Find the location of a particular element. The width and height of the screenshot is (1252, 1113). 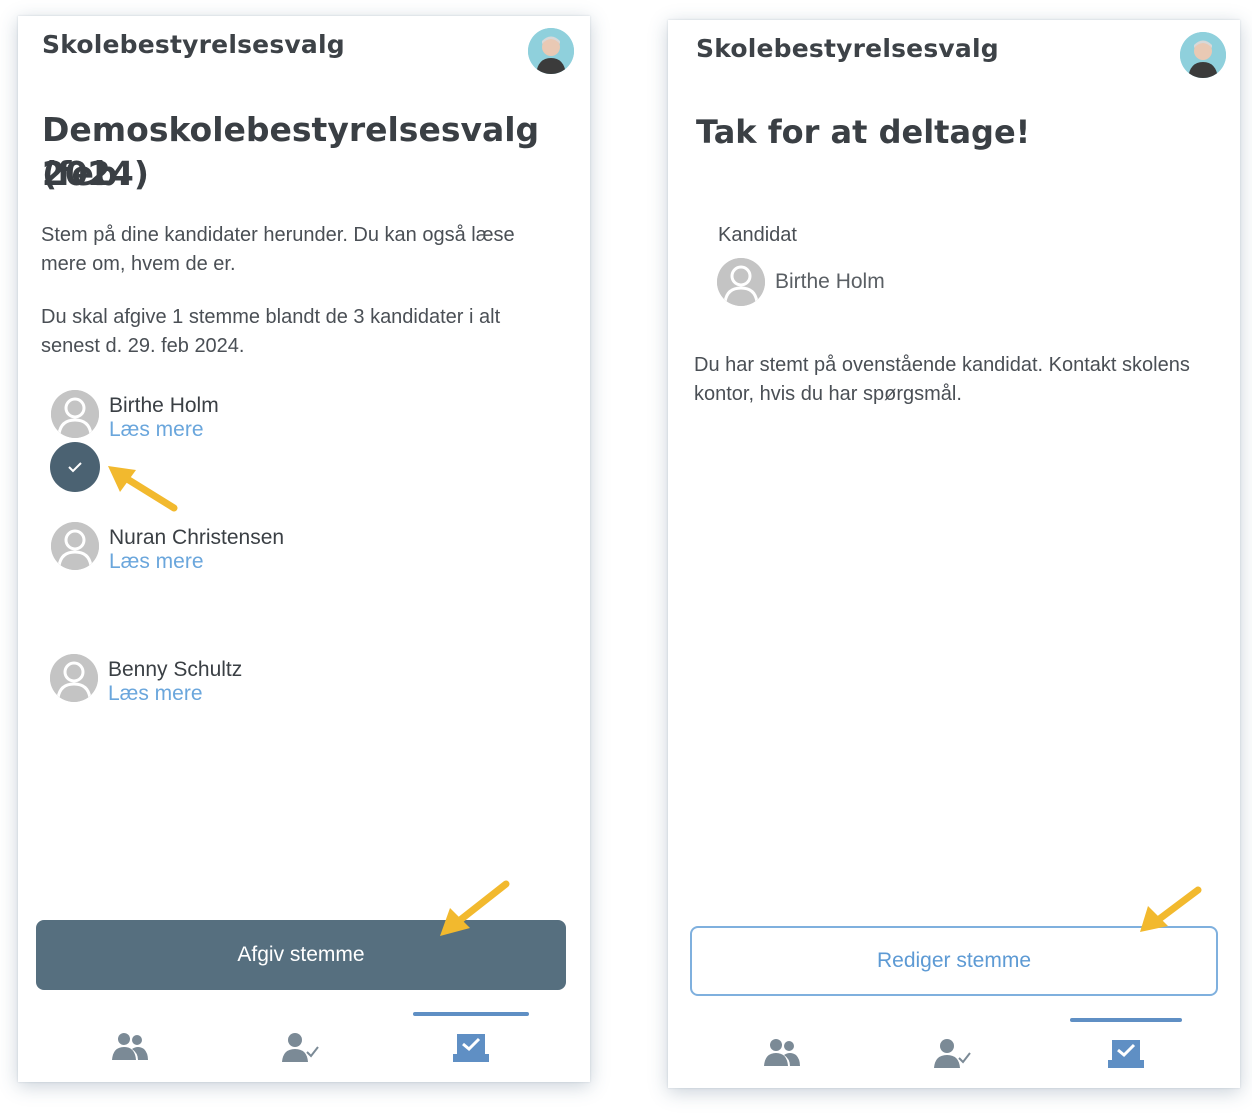

rule-text-line2: senest d. 29. feb 2024. is located at coordinates (143, 346).